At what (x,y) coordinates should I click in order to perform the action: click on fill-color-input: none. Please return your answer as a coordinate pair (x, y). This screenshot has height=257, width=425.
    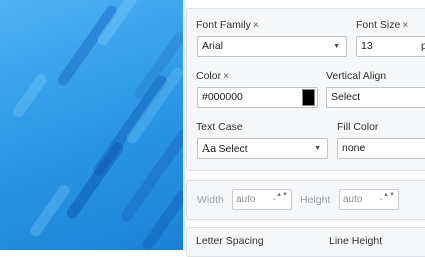
    Looking at the image, I should click on (381, 148).